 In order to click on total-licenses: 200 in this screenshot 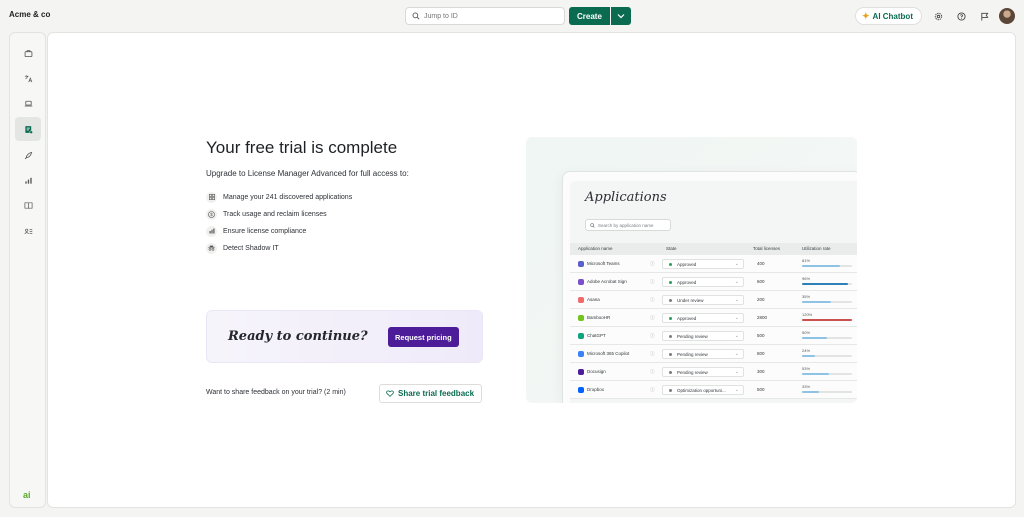, I will do `click(761, 299)`.